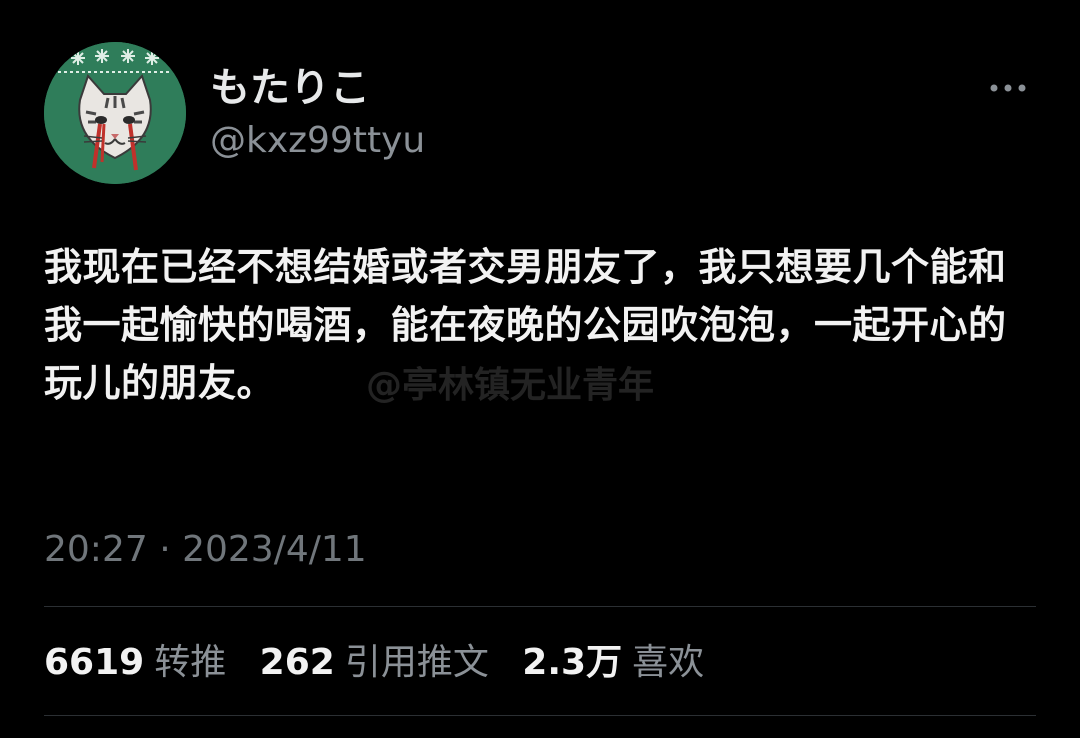 This screenshot has width=1080, height=738. I want to click on tweet-timestamp: 20:27 · 2023/4/11, so click(205, 550).